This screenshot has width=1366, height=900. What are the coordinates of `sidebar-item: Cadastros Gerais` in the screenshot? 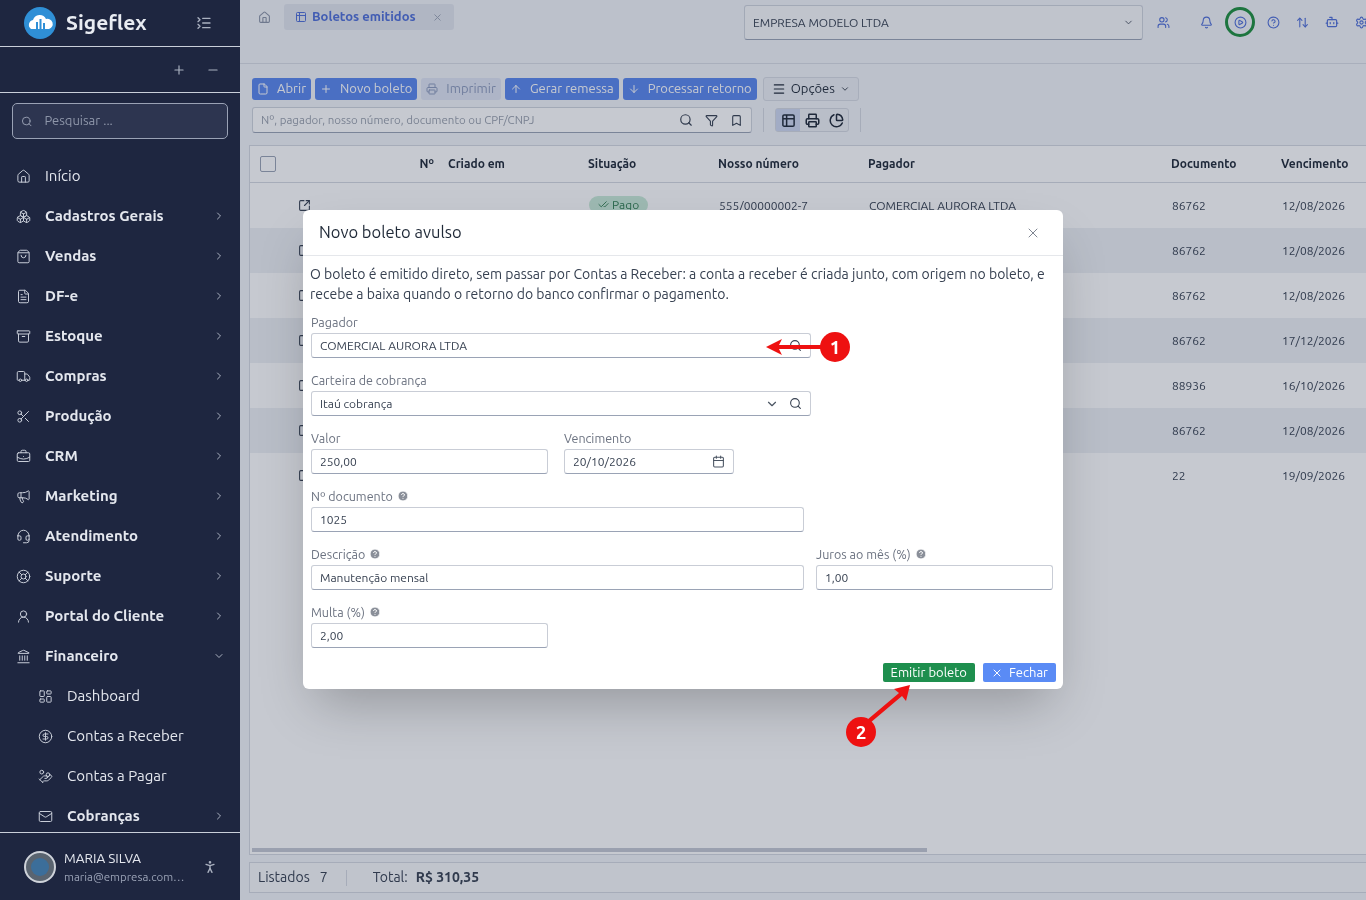 It's located at (129, 216).